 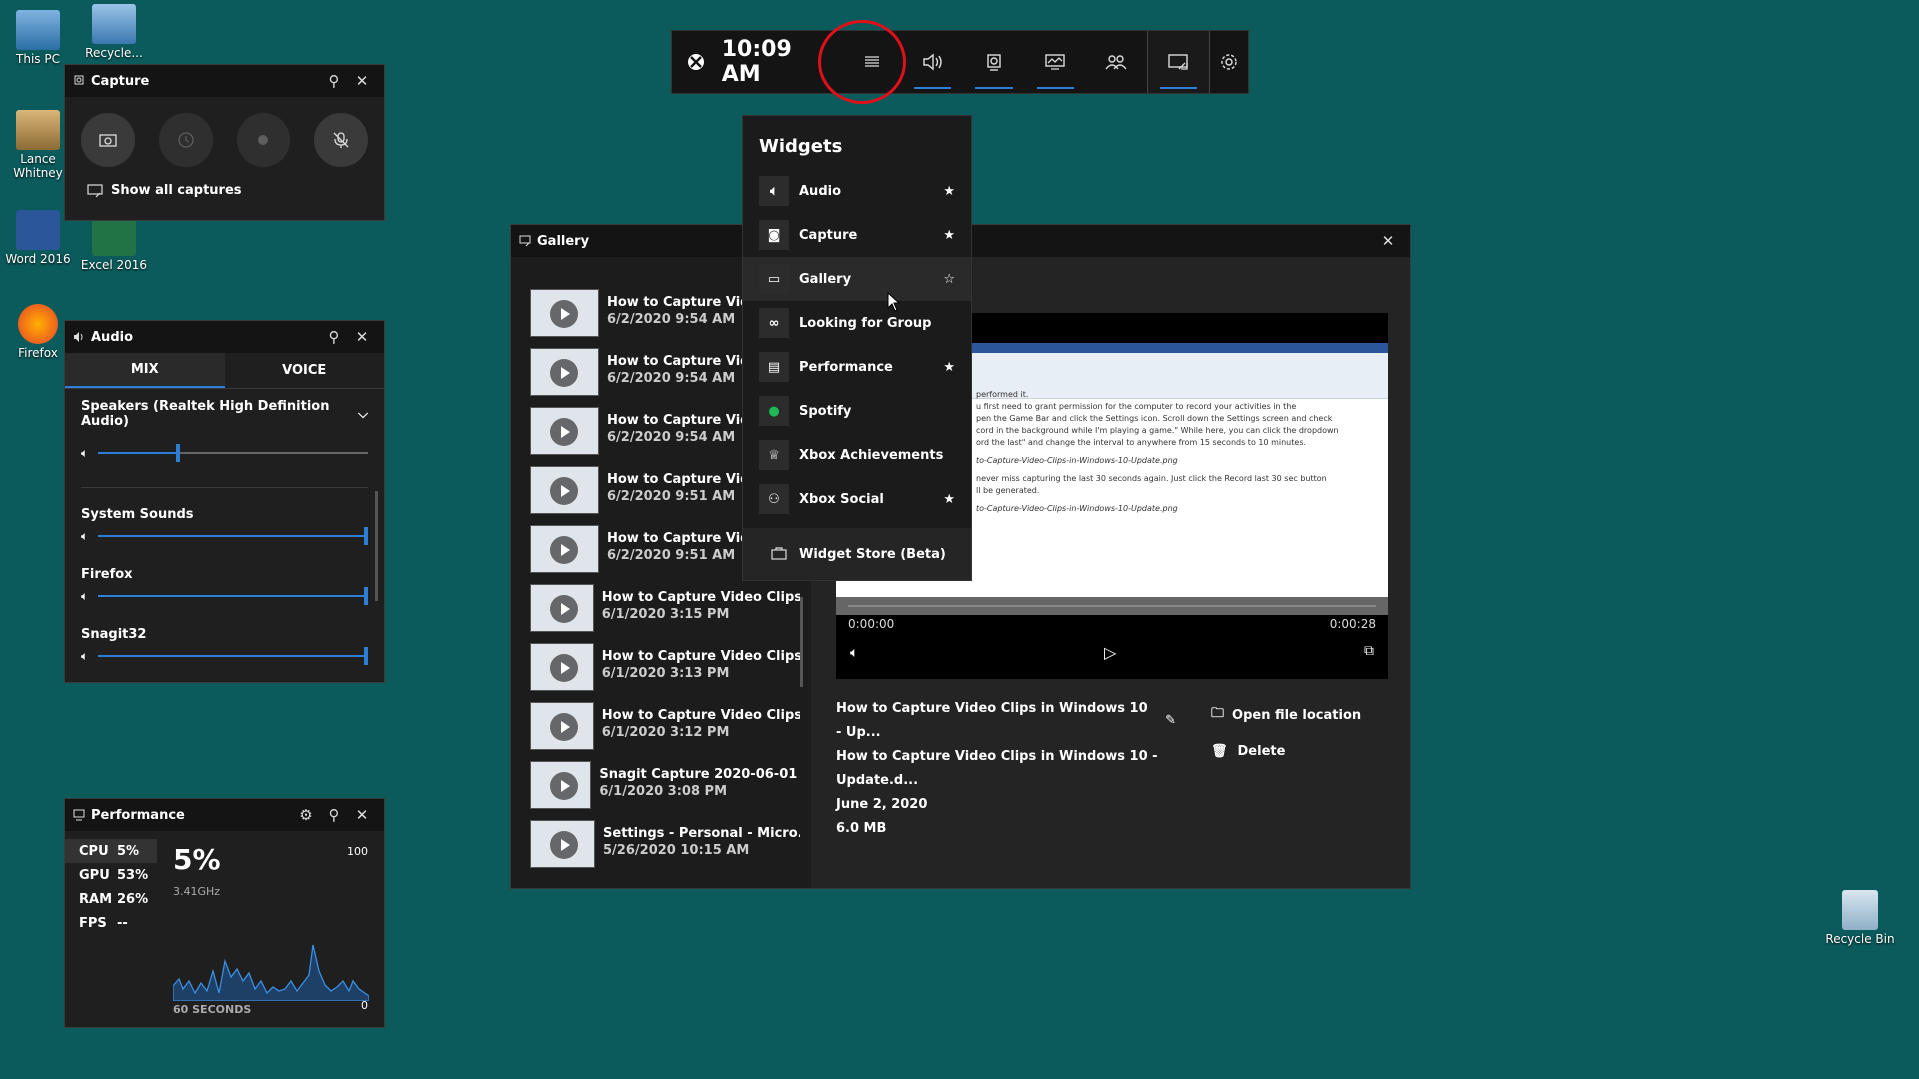 I want to click on widget-menu-item-gallery: ▭ Gallery ☆, so click(x=857, y=279).